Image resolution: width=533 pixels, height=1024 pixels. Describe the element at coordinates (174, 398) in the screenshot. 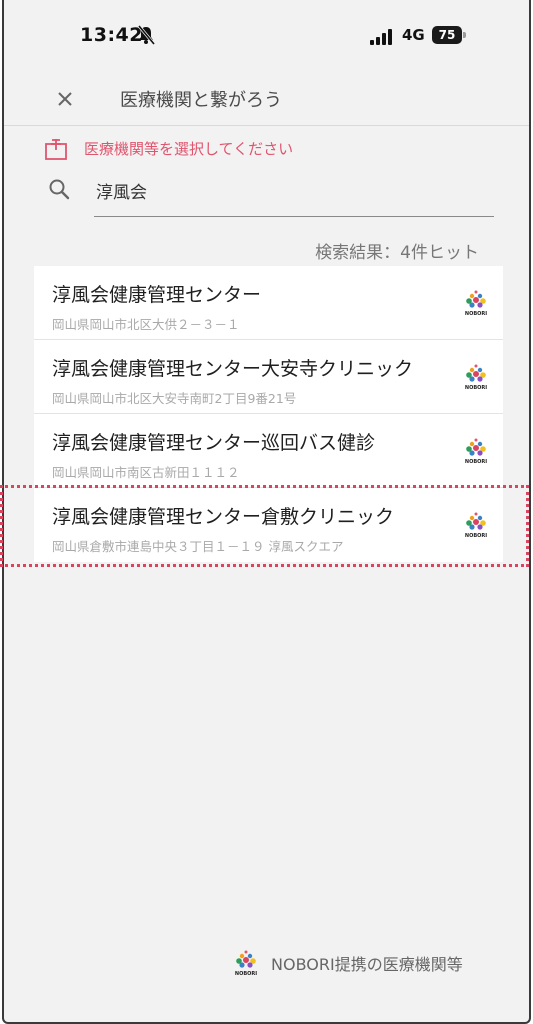

I see `facility-address: 岡山県岡山市北区大安寺南町2丁目9番21号` at that location.